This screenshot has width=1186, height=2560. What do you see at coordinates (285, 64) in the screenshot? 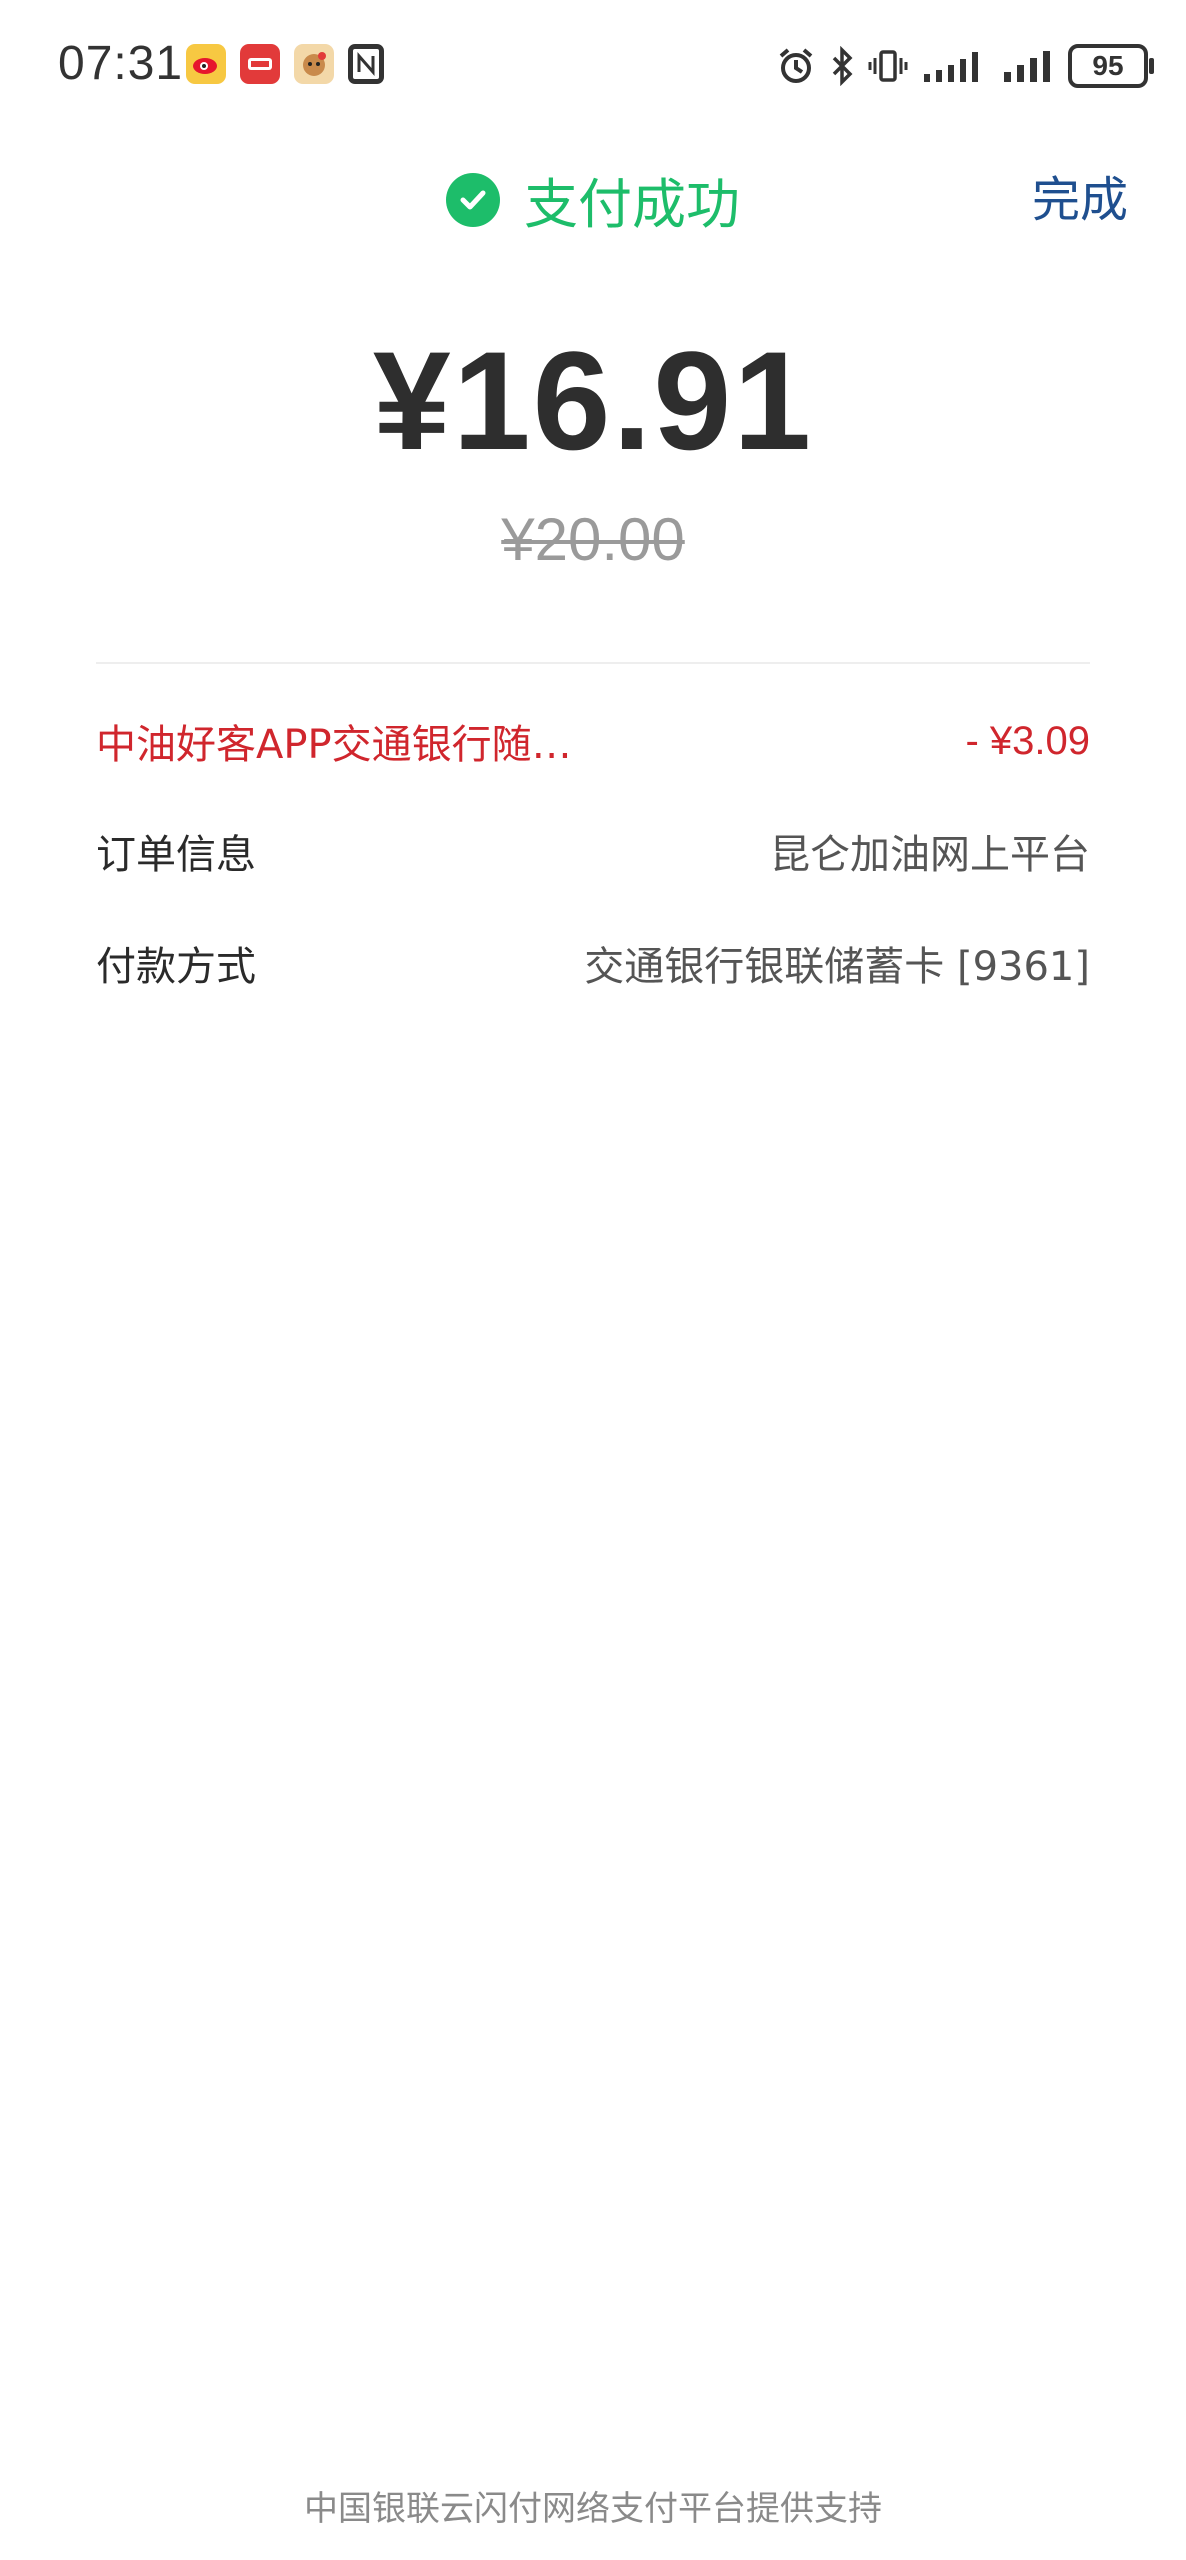
I see `notification-app-icons` at bounding box center [285, 64].